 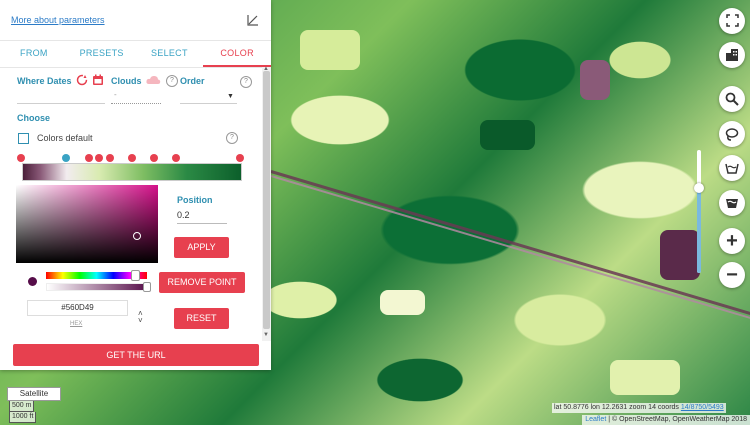 I want to click on layer-switch-satellite: Satellite, so click(x=34, y=394).